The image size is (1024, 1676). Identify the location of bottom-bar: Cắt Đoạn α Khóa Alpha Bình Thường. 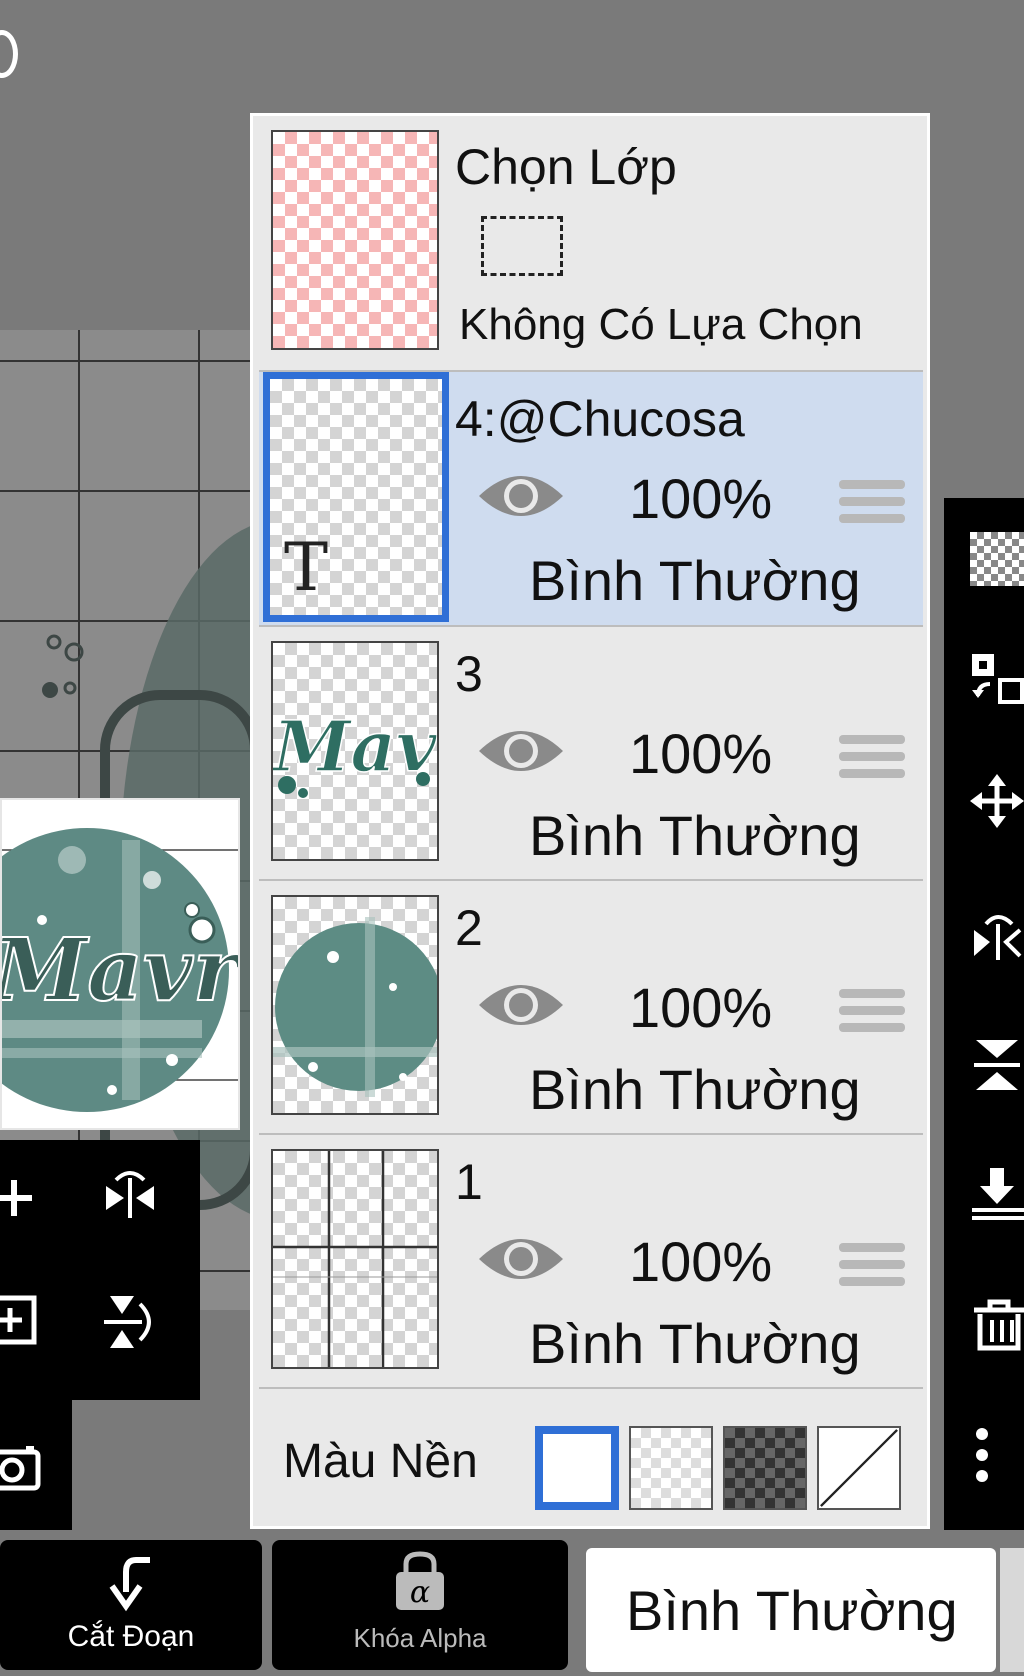
(512, 1603).